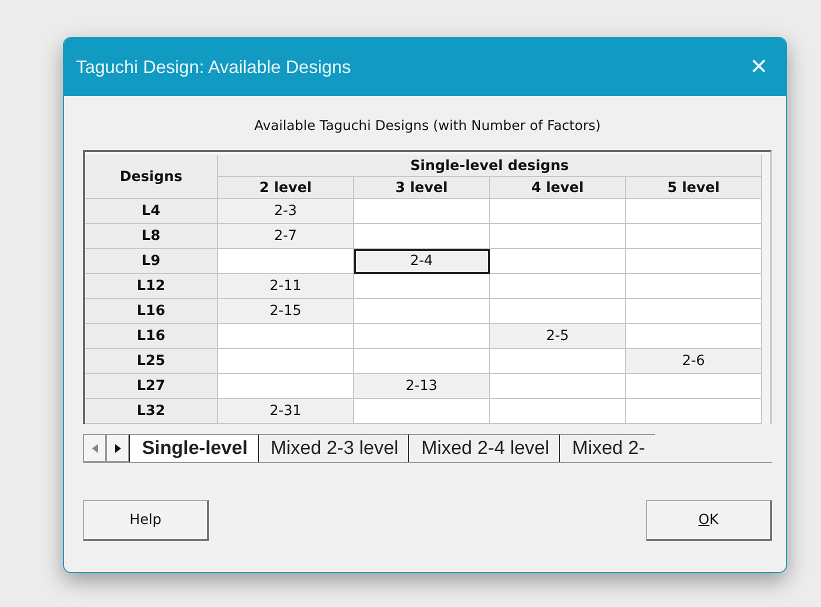 The width and height of the screenshot is (821, 607). Describe the element at coordinates (146, 520) in the screenshot. I see `help-button: Help` at that location.